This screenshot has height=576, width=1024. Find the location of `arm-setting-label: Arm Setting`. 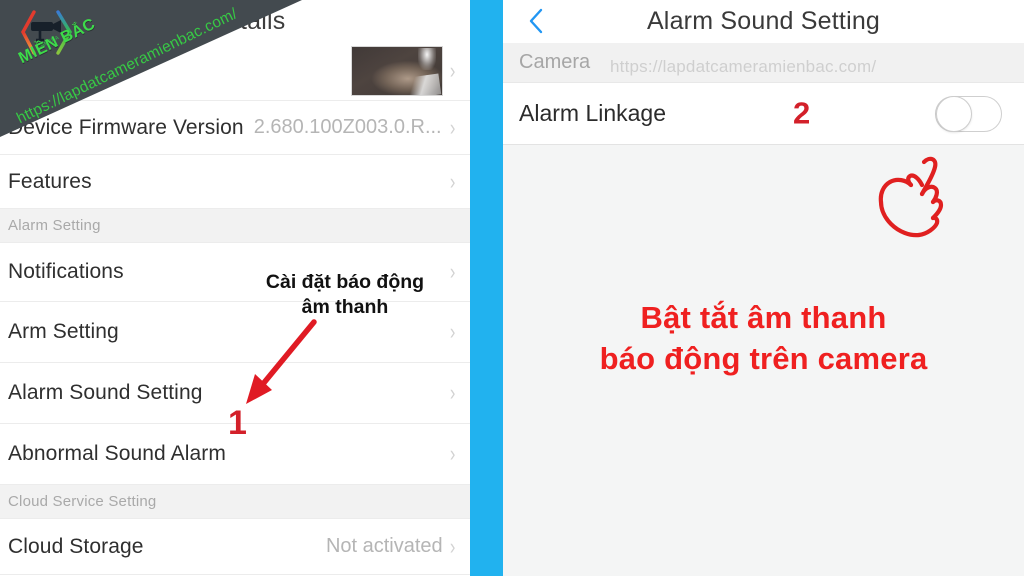

arm-setting-label: Arm Setting is located at coordinates (63, 331).